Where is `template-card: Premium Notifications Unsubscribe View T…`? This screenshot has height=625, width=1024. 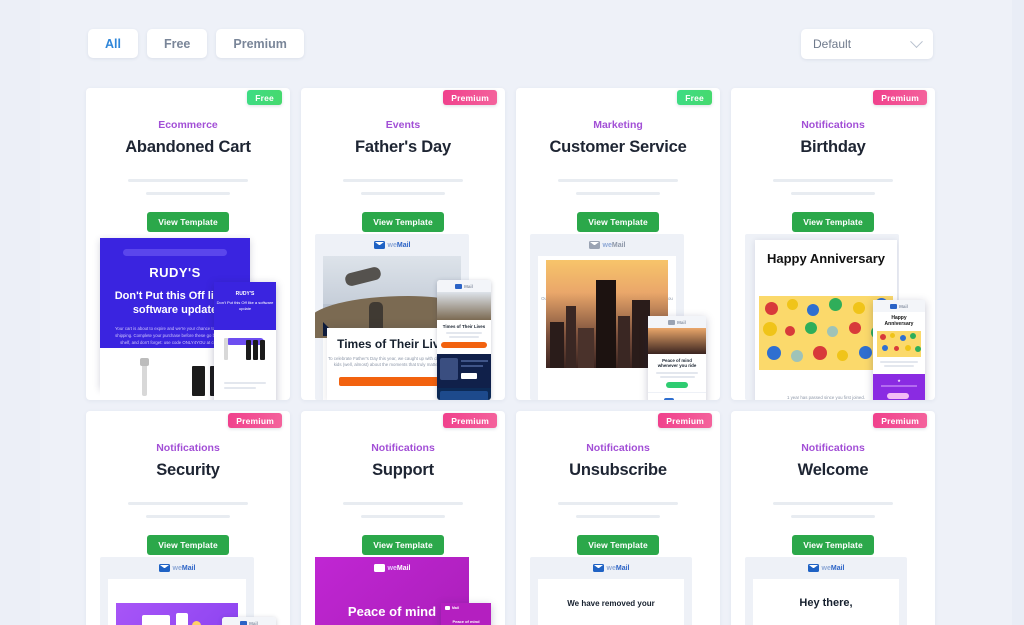 template-card: Premium Notifications Unsubscribe View T… is located at coordinates (618, 518).